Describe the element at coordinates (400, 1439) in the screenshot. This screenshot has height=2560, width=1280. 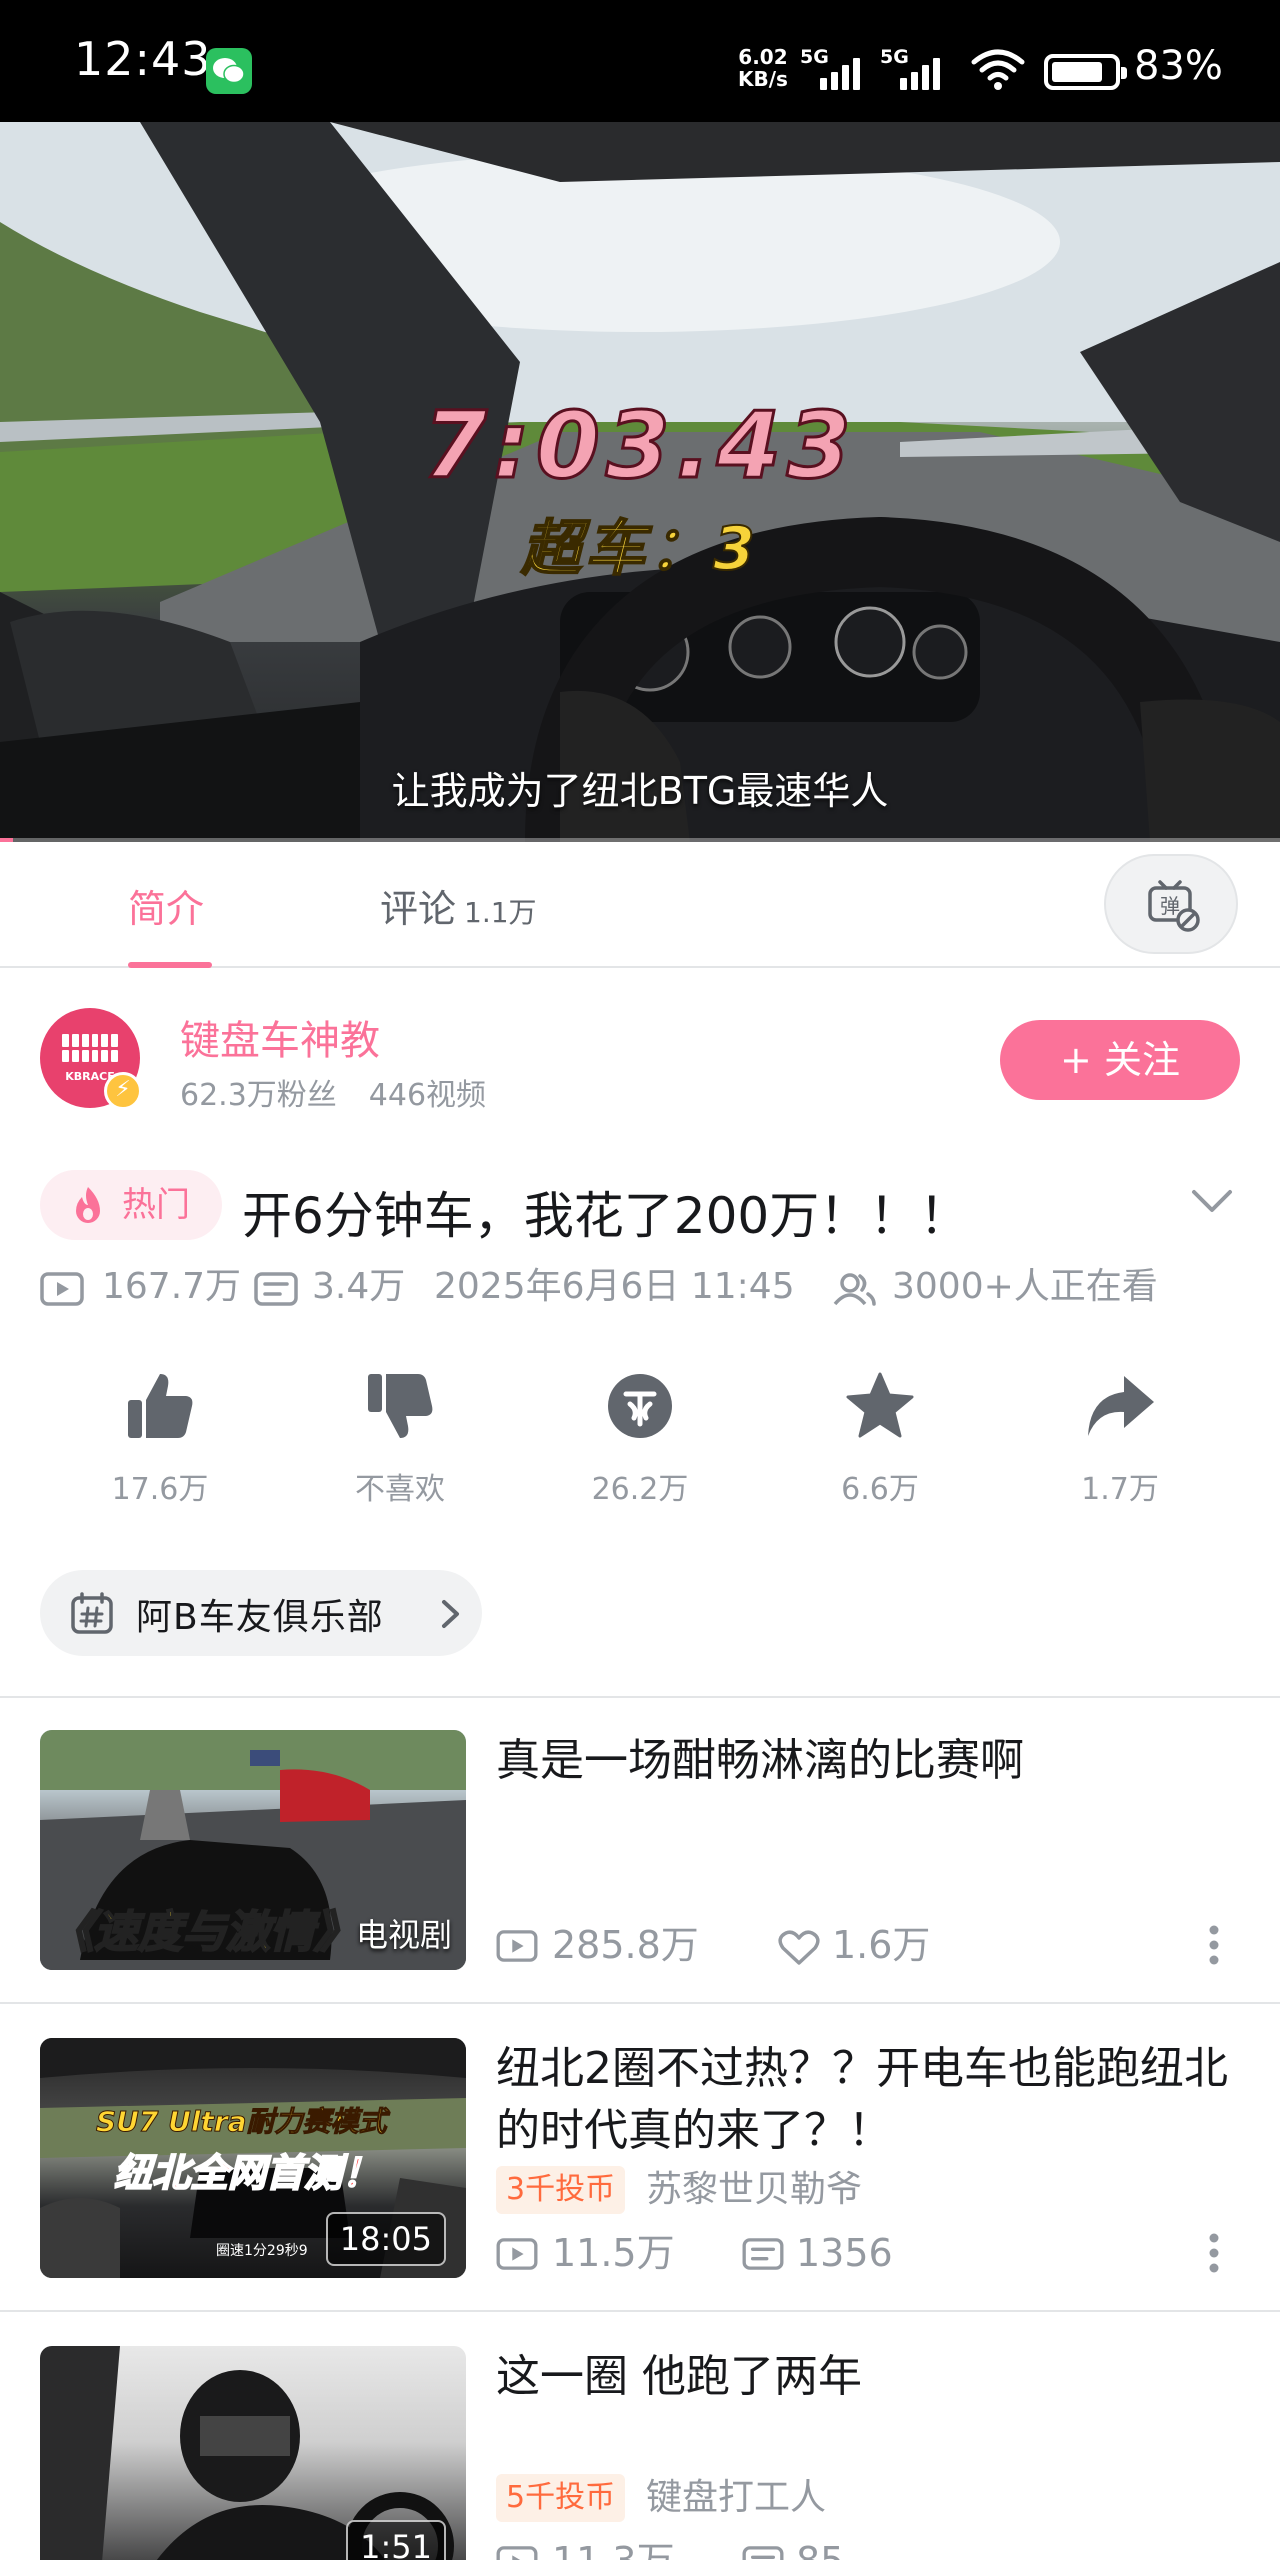
I see `dislike-button: 不喜欢` at that location.